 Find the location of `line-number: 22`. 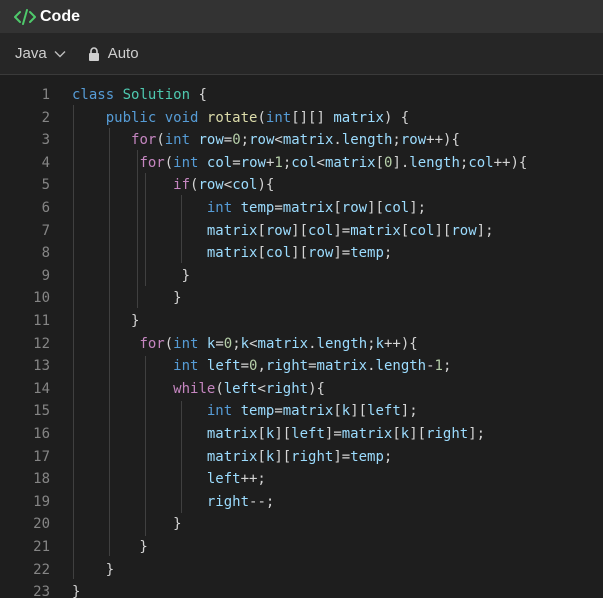

line-number: 22 is located at coordinates (41, 569).